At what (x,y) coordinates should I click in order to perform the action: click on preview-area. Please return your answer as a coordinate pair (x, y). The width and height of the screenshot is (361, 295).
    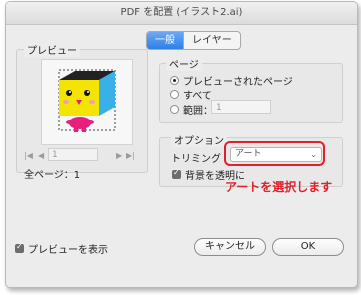
    Looking at the image, I should click on (87, 102).